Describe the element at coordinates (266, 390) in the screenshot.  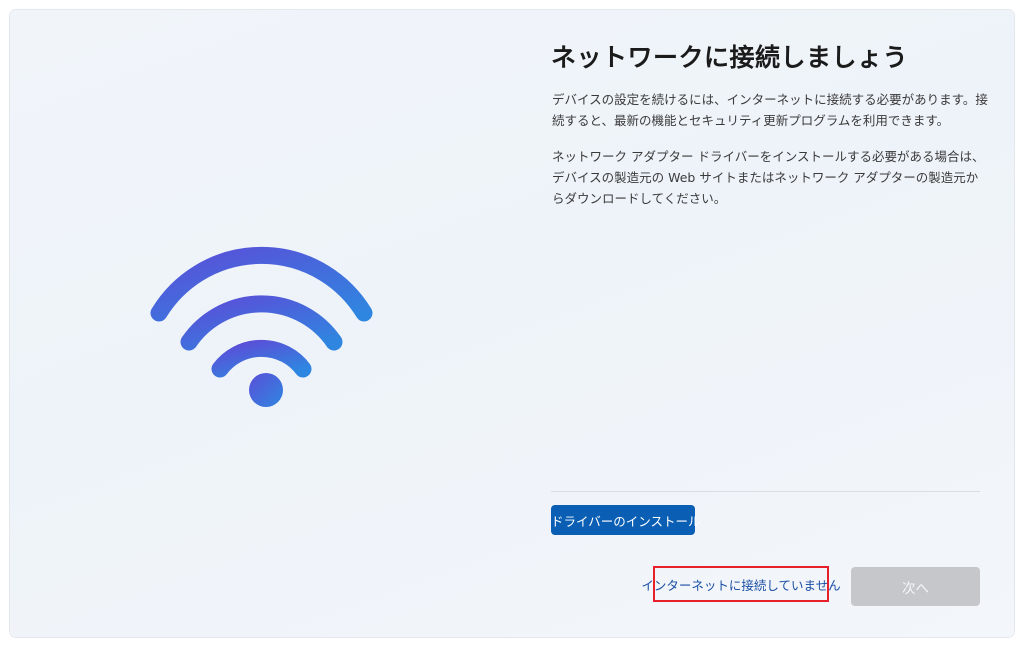
I see `wifi-dot` at that location.